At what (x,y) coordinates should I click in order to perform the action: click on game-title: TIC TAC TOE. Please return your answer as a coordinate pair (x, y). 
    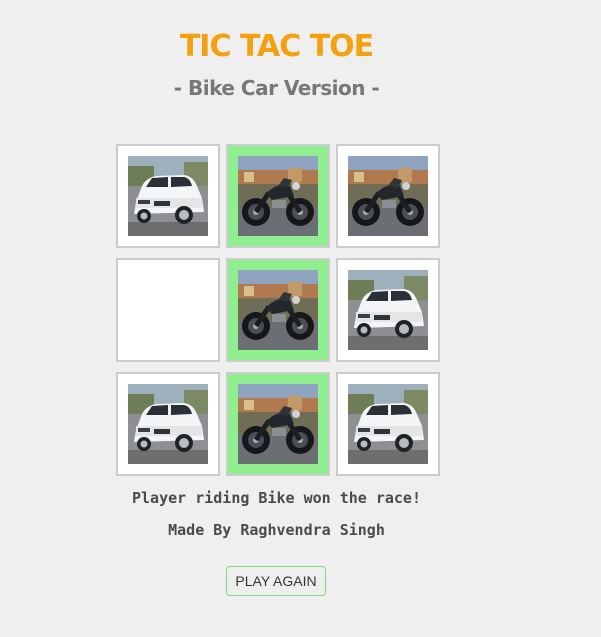
    Looking at the image, I should click on (276, 46).